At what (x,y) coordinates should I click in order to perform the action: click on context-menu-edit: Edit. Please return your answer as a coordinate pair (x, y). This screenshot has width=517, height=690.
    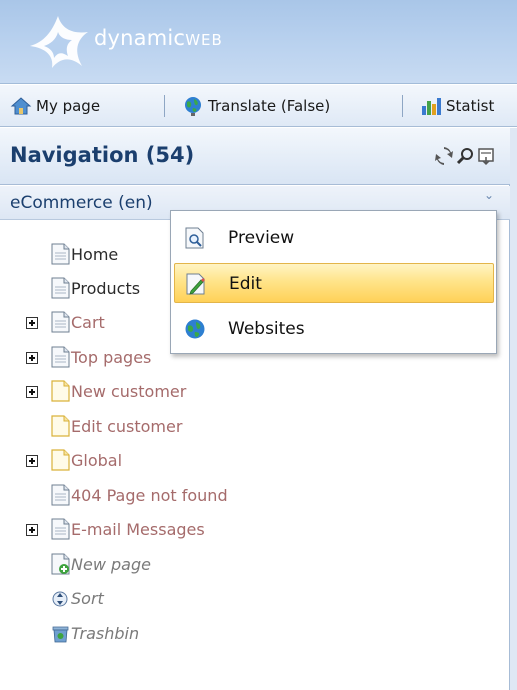
    Looking at the image, I should click on (334, 283).